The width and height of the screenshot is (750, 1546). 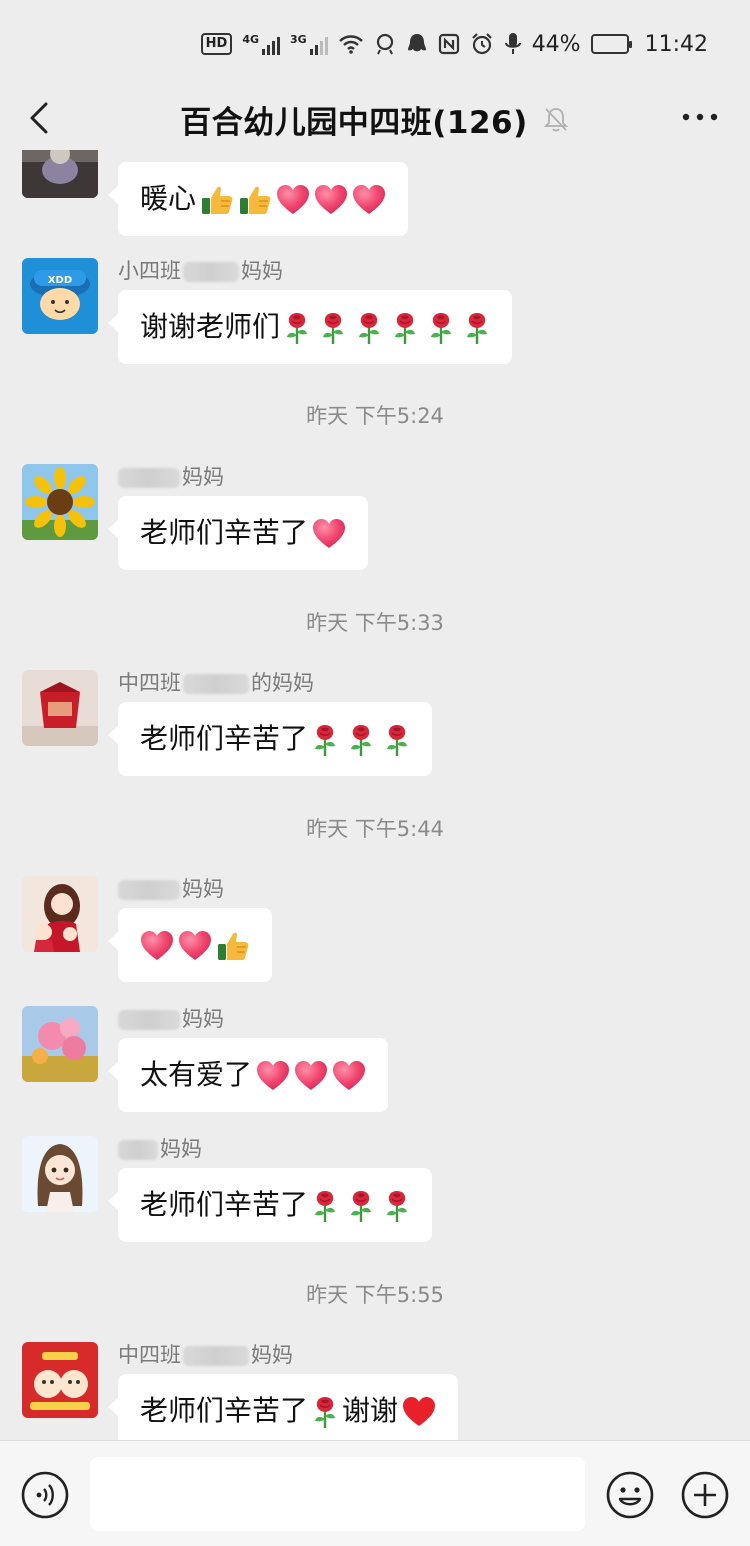 I want to click on message-item: 中四班 的妈妈 老师们辛苦了, so click(x=227, y=723).